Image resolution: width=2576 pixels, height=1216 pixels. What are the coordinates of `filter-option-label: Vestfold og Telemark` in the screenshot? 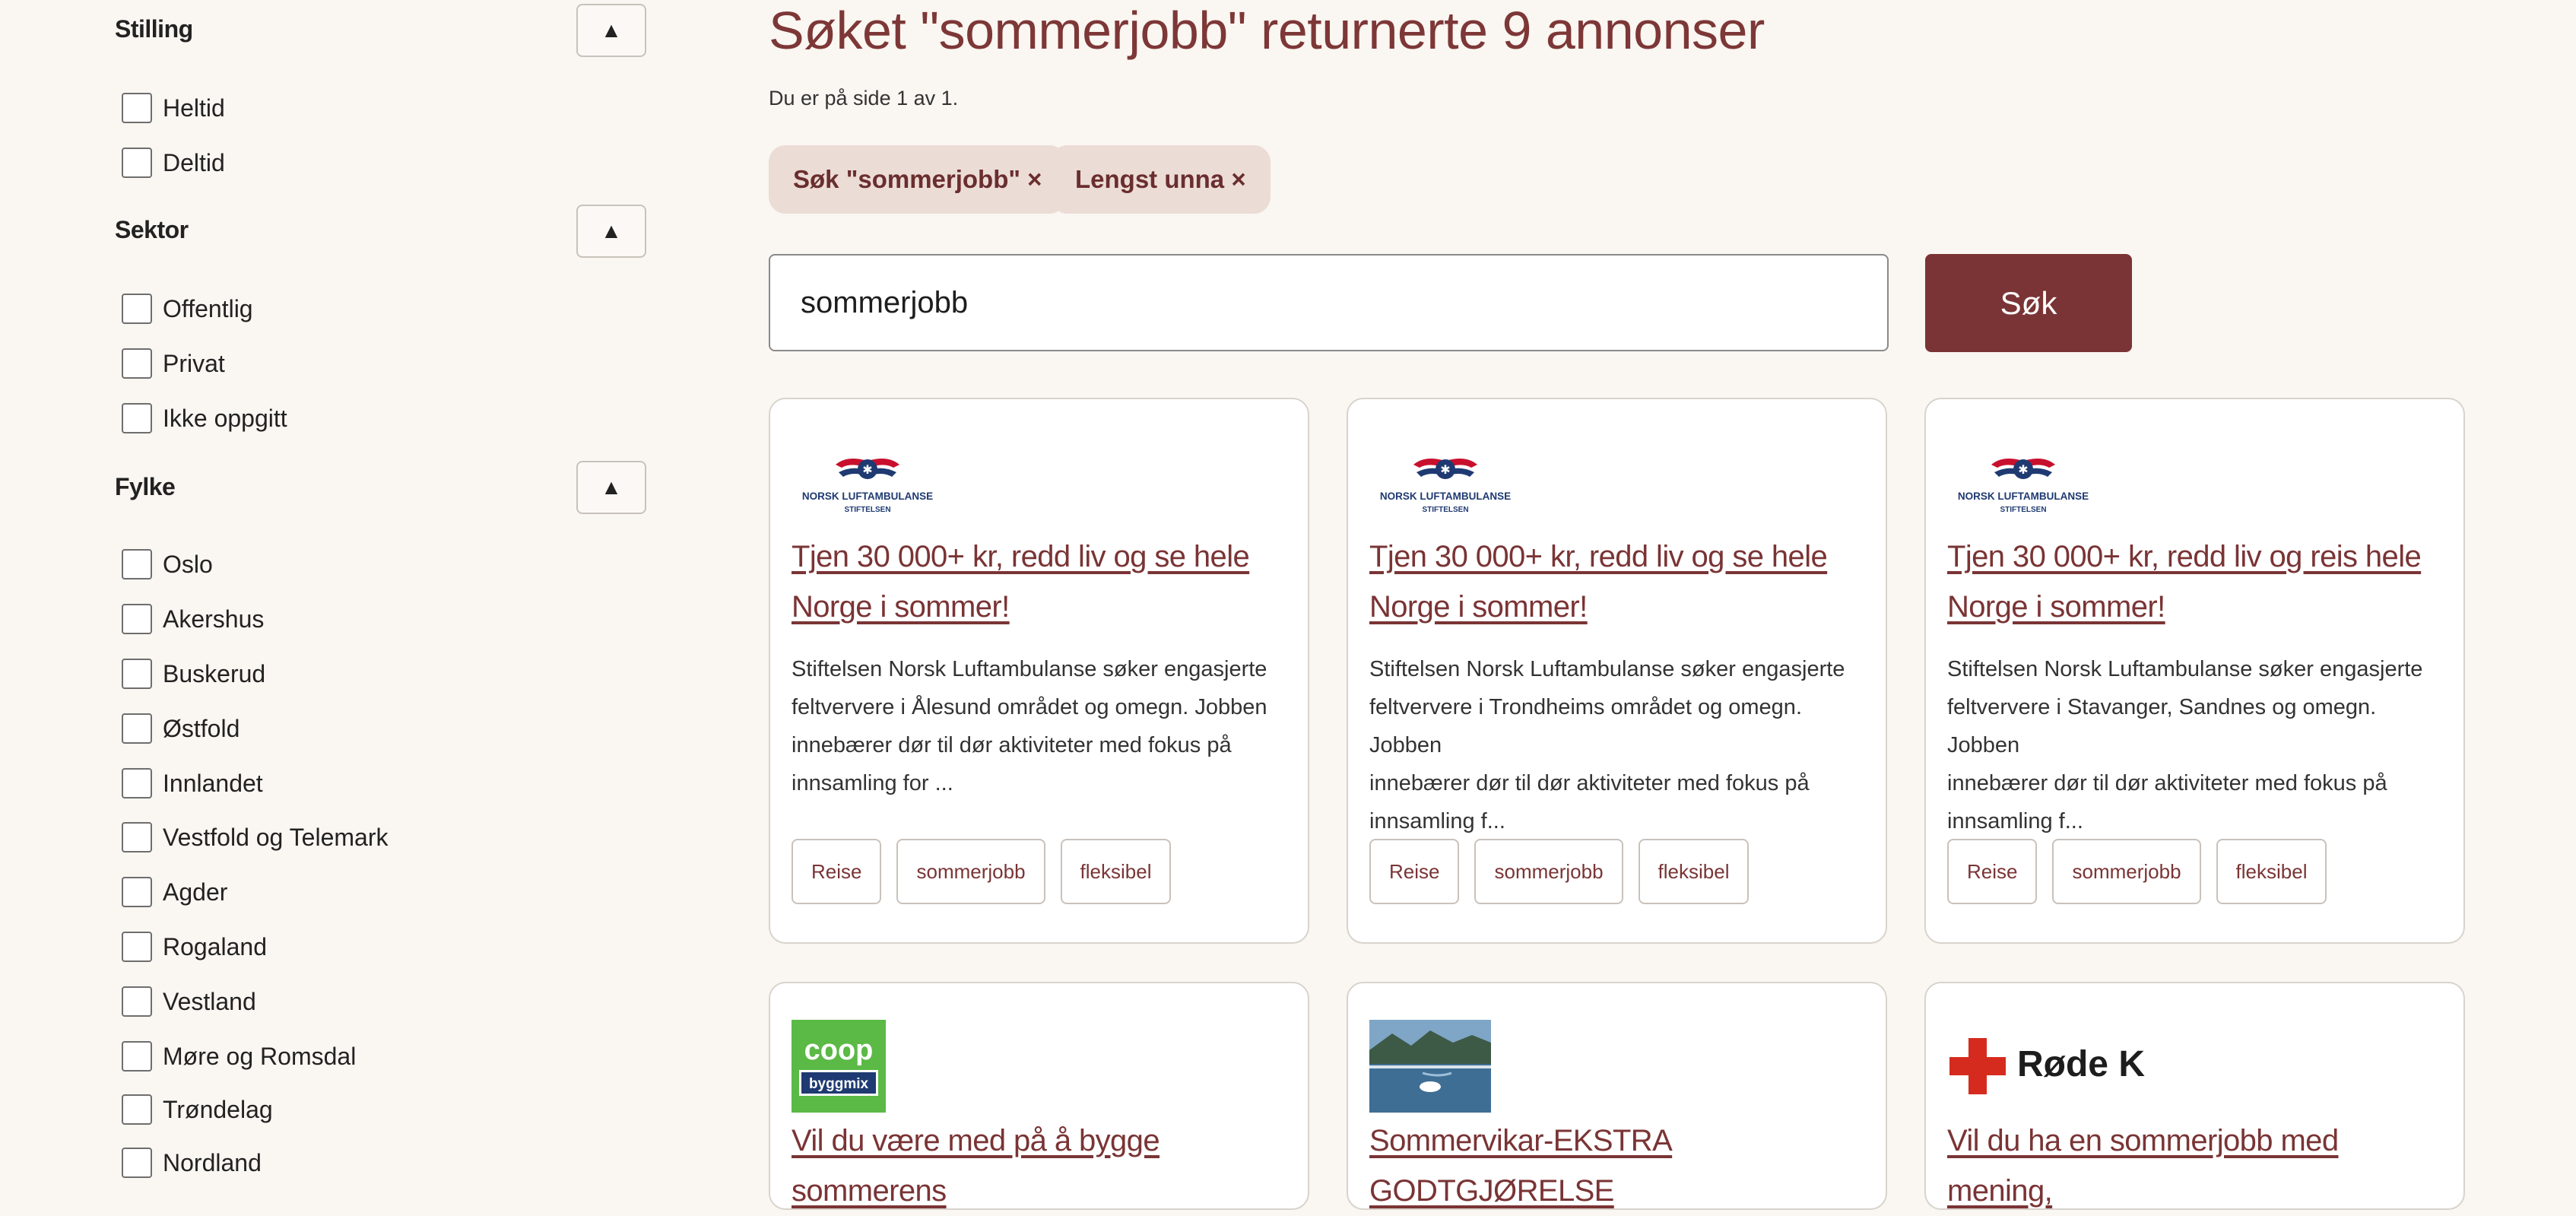 It's located at (276, 837).